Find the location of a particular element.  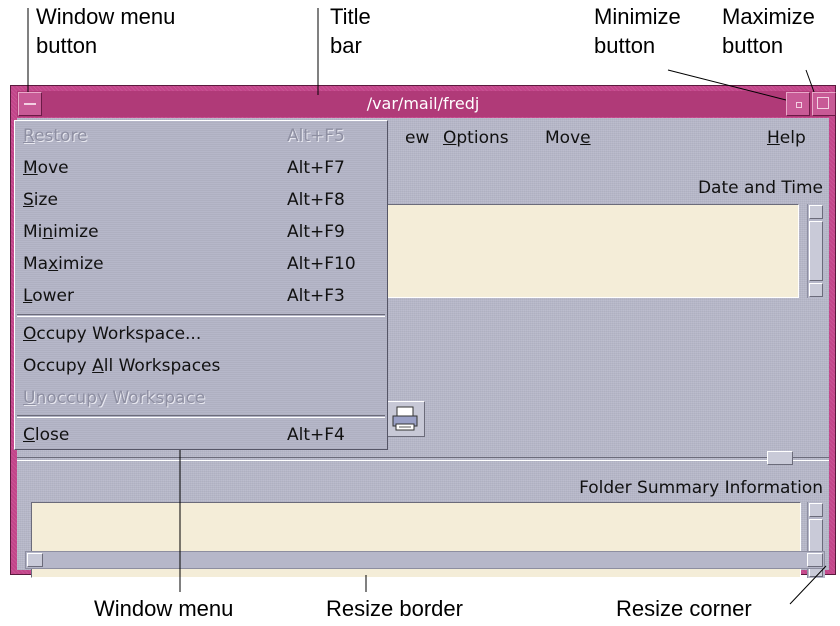

square-icon is located at coordinates (823, 103).